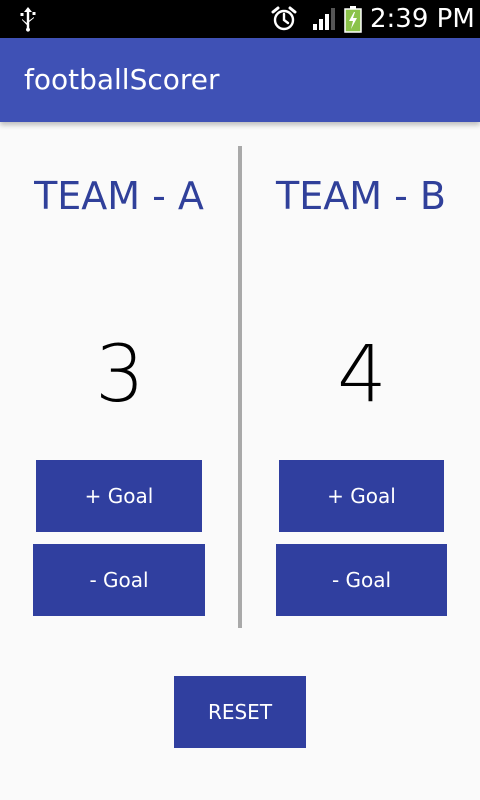 The image size is (480, 800). Describe the element at coordinates (119, 496) in the screenshot. I see `team-a-add-goal-button: + Goal` at that location.